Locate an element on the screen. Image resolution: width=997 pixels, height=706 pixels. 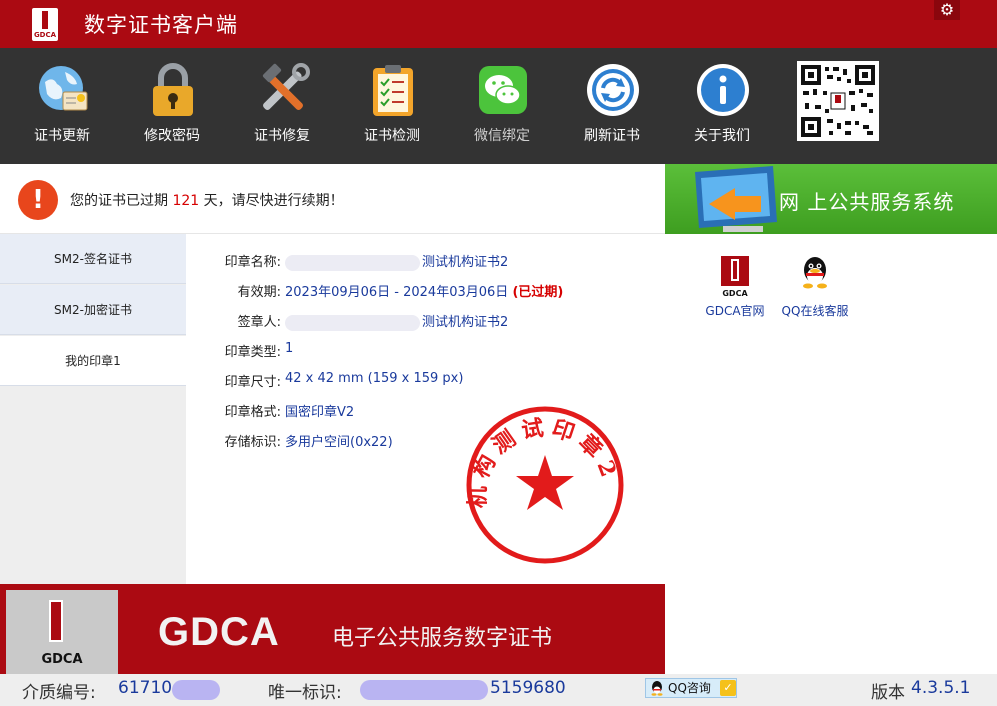
alert-prefix: 您的证书已过期 is located at coordinates (119, 201).